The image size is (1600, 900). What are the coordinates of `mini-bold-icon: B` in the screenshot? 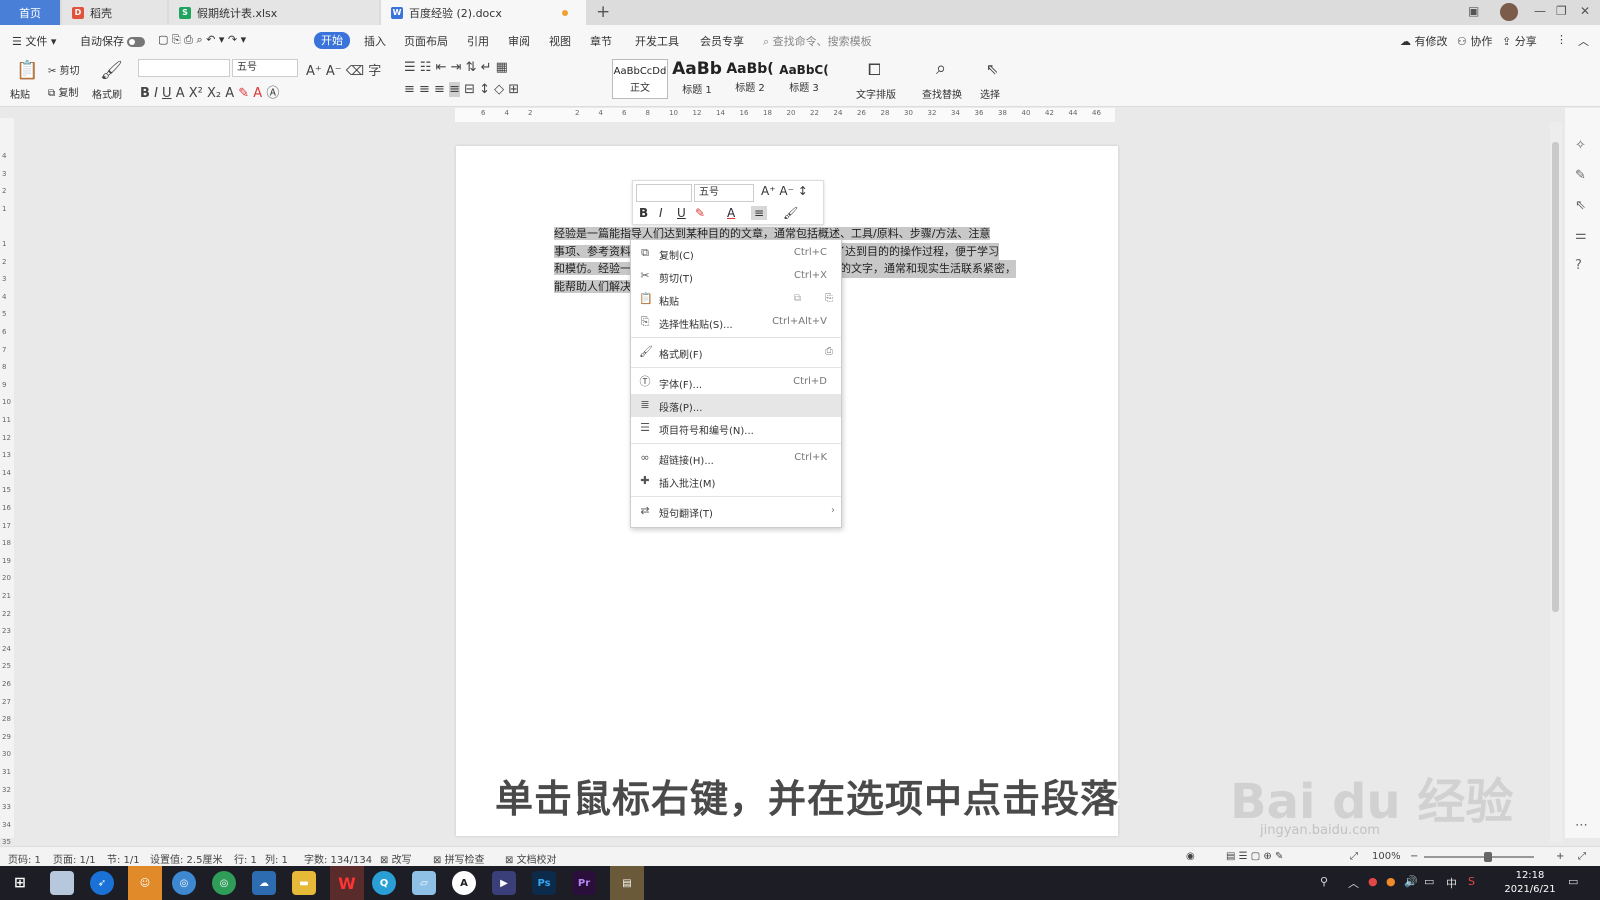 It's located at (643, 213).